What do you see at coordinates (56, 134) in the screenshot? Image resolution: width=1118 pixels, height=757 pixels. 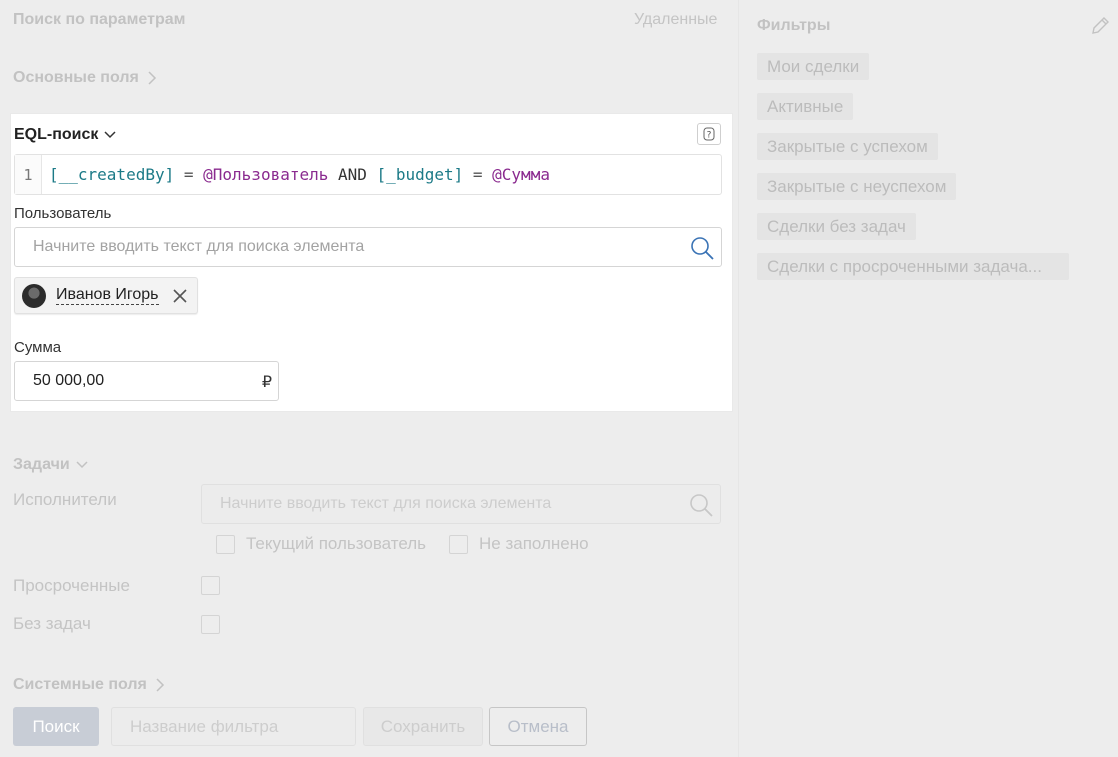 I see `eql-title-label: EQL-поиск` at bounding box center [56, 134].